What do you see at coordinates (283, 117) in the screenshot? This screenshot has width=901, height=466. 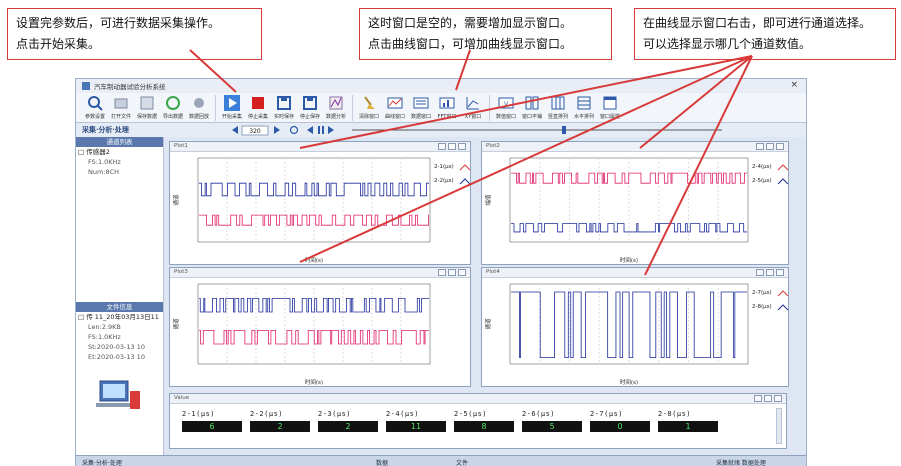 I see `toolbar-button-label: 实时保存` at bounding box center [283, 117].